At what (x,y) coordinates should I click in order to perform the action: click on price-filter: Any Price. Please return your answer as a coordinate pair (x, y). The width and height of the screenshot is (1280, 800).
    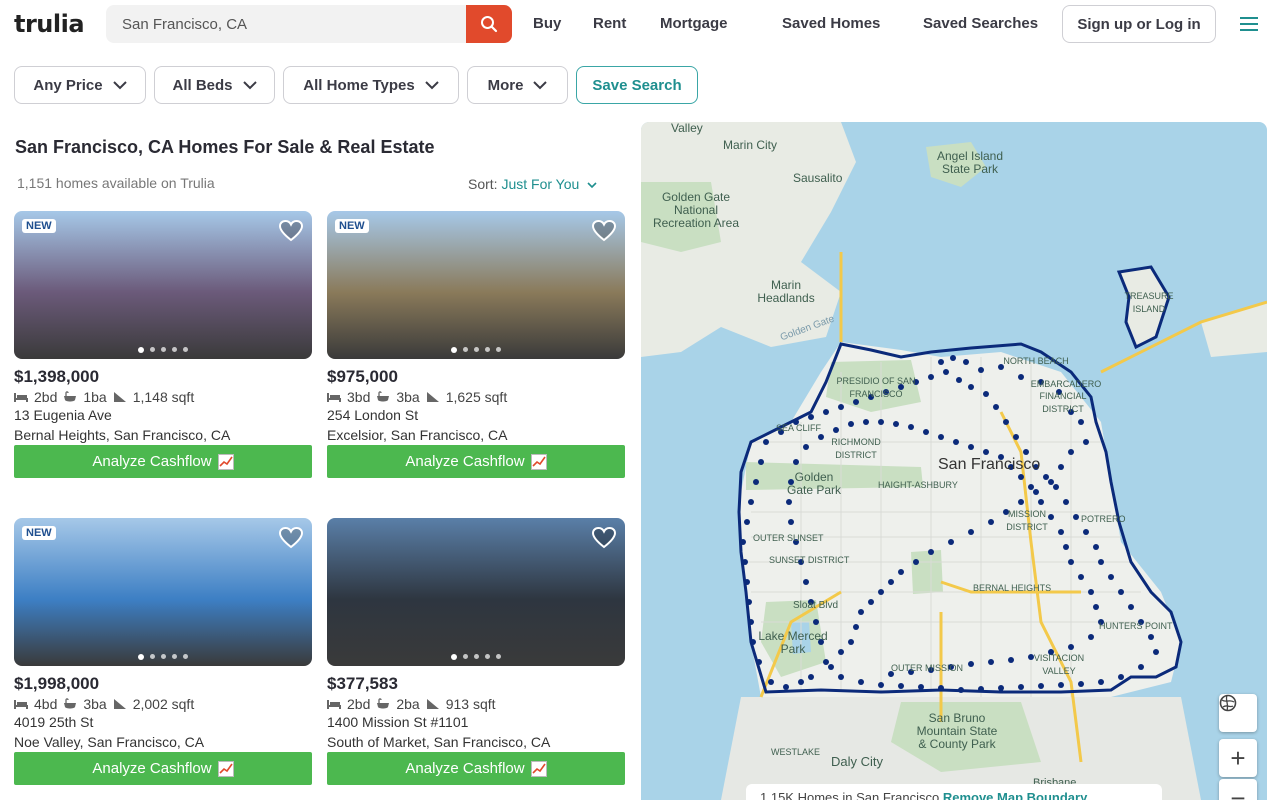
    Looking at the image, I should click on (80, 85).